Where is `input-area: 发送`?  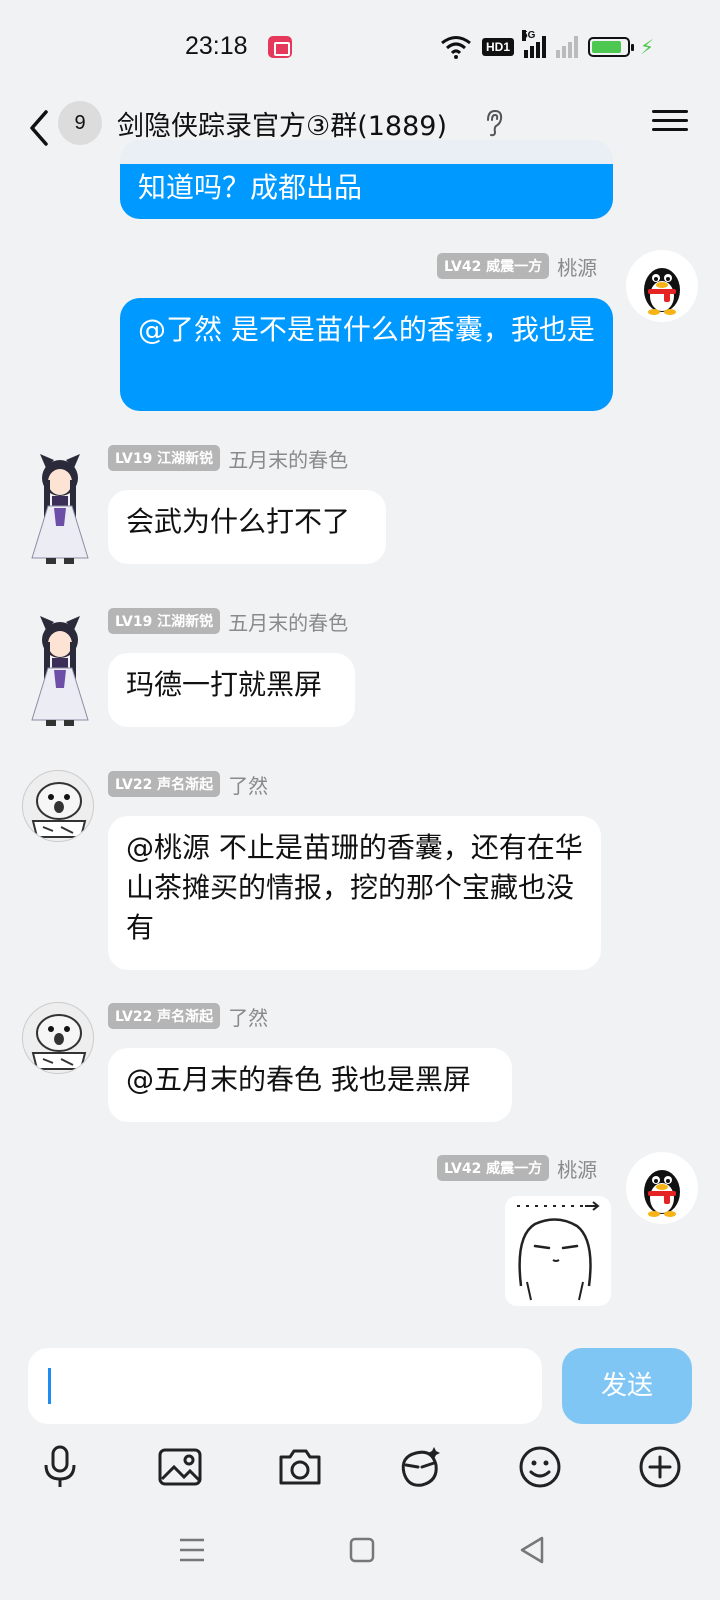 input-area: 发送 is located at coordinates (360, 1420).